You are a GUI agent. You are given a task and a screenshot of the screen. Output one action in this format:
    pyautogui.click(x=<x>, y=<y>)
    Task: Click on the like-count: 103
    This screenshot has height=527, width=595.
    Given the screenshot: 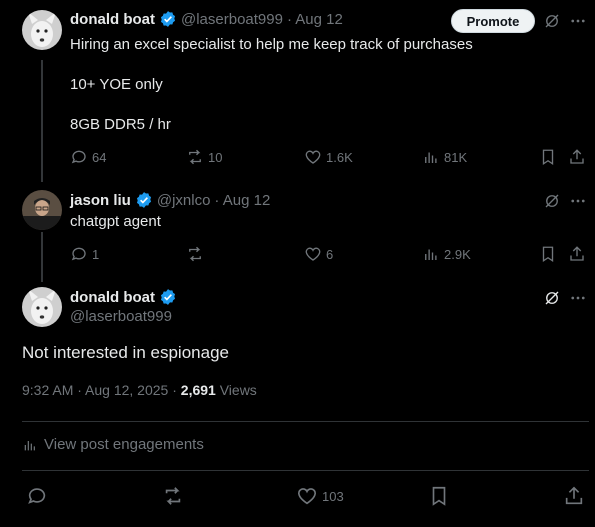 What is the action you would take?
    pyautogui.click(x=333, y=496)
    